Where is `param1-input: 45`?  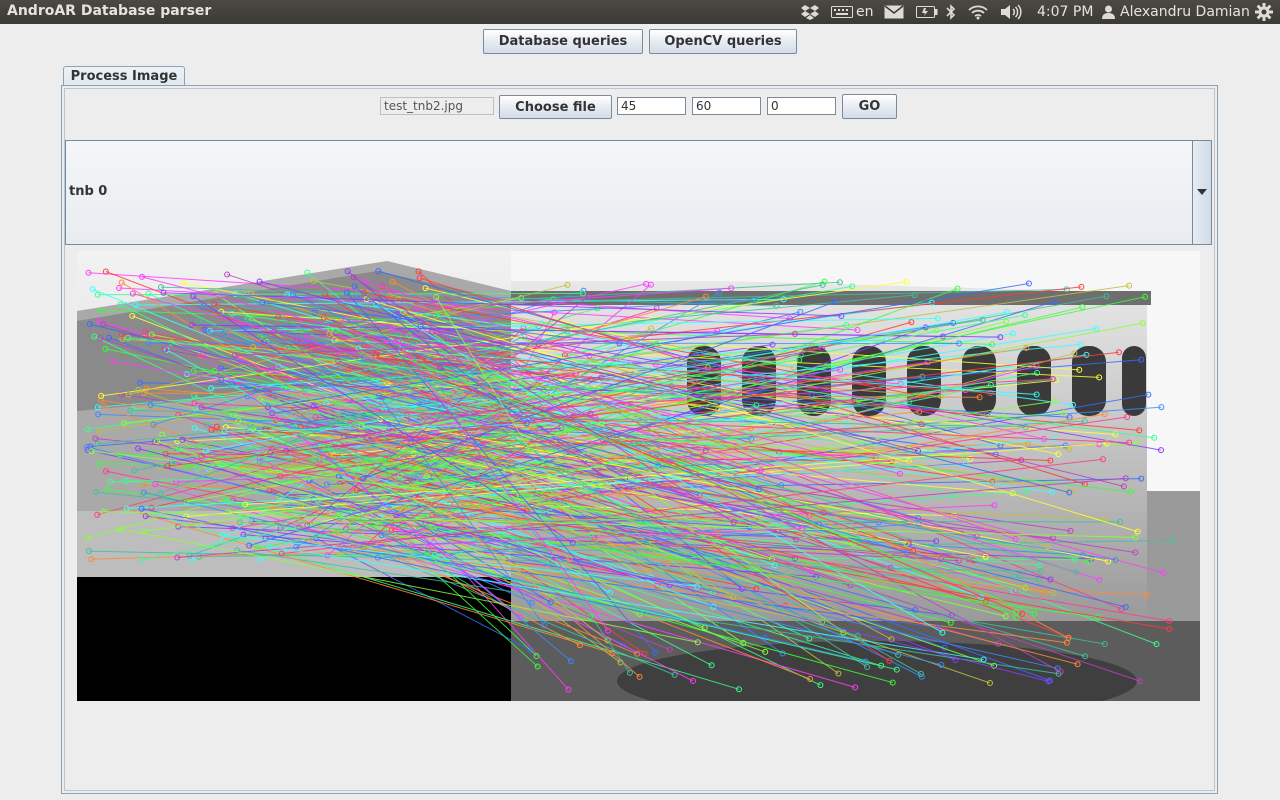 param1-input: 45 is located at coordinates (651, 106).